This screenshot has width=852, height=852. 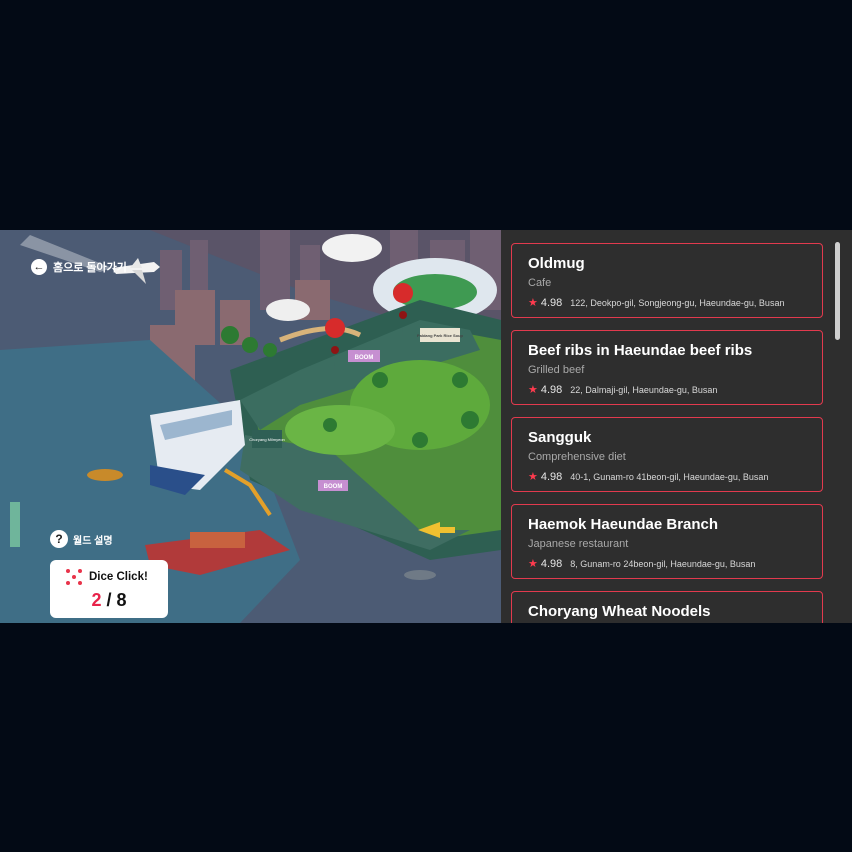 I want to click on back-home-label: 홈으로 돌아가기, so click(x=90, y=268).